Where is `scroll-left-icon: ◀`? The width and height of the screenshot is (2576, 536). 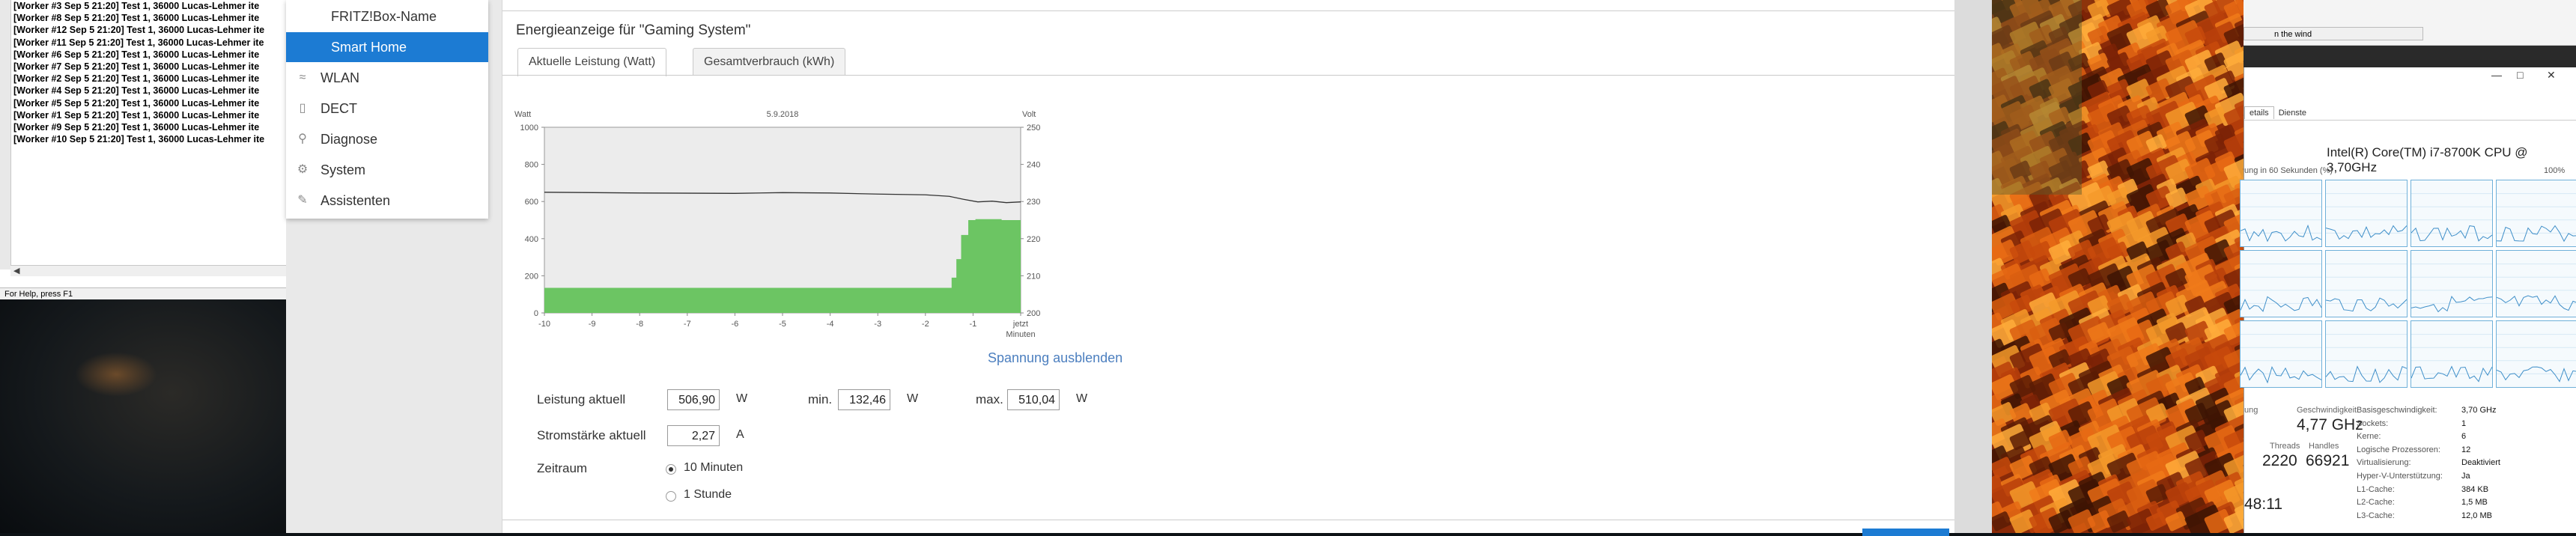 scroll-left-icon: ◀ is located at coordinates (16, 270).